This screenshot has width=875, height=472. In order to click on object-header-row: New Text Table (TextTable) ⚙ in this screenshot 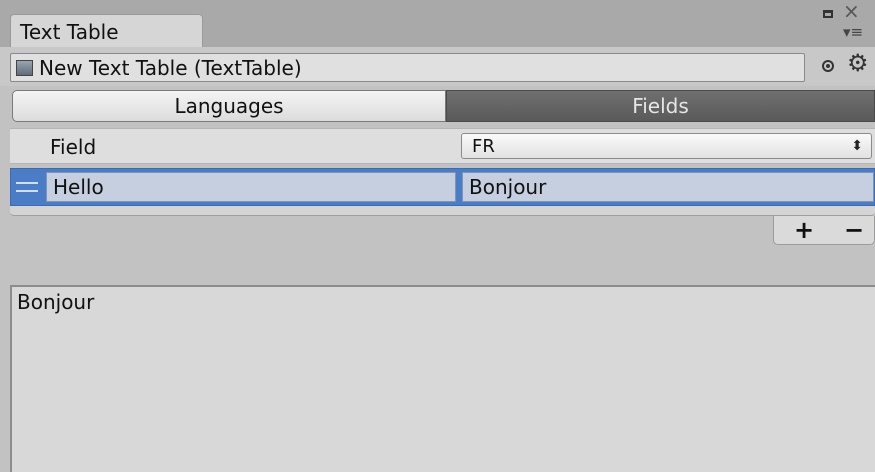, I will do `click(437, 66)`.